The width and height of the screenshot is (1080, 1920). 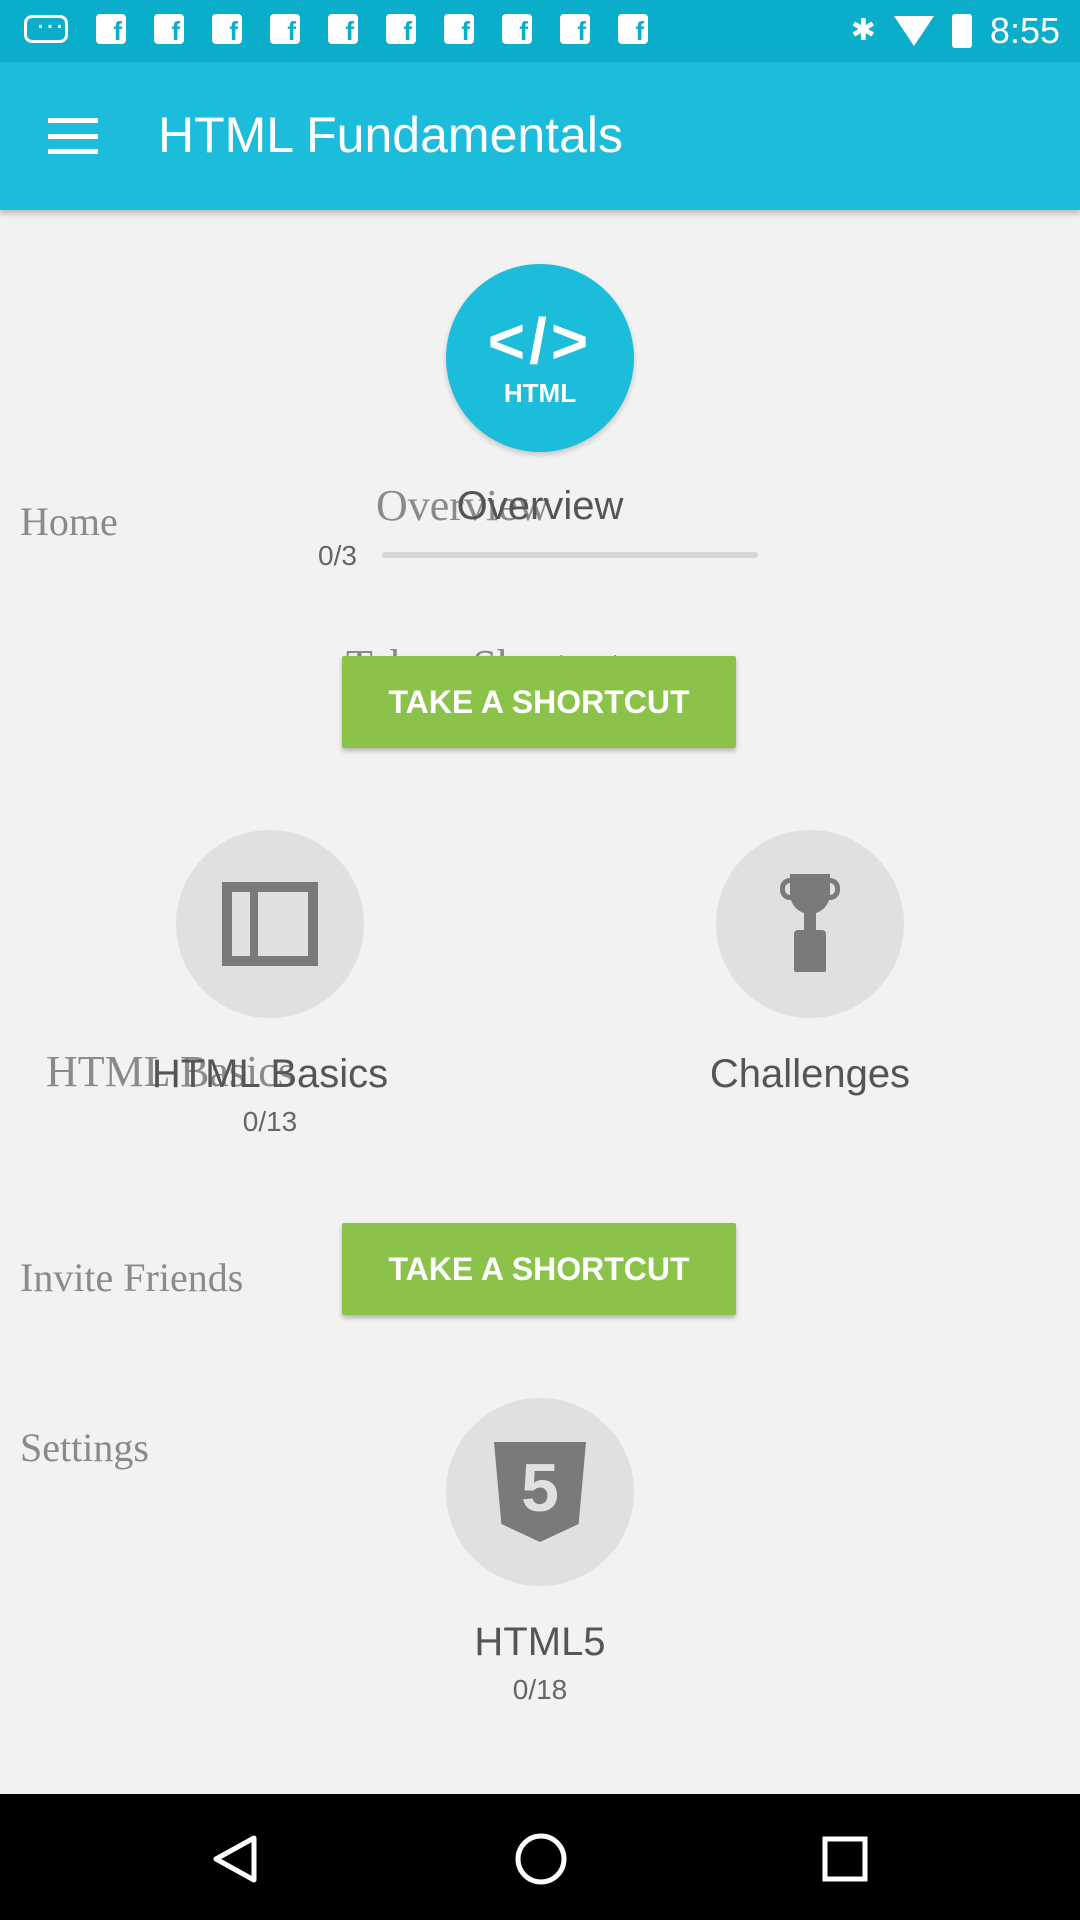 What do you see at coordinates (540, 393) in the screenshot?
I see `html-icon-label: HTML` at bounding box center [540, 393].